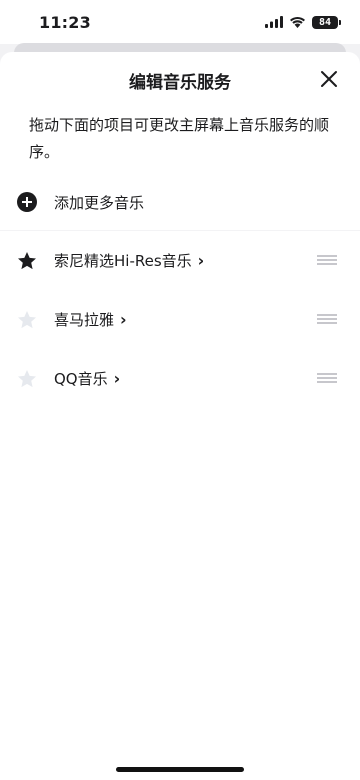 The width and height of the screenshot is (360, 780). Describe the element at coordinates (180, 83) in the screenshot. I see `sheet-title: 编辑音乐服务` at that location.